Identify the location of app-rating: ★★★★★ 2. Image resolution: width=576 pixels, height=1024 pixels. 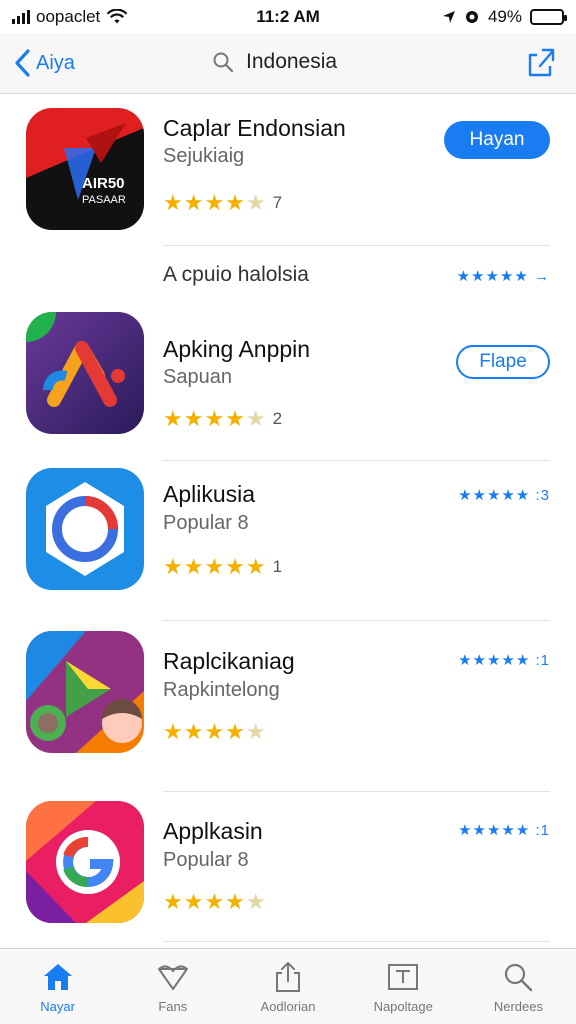
(222, 419).